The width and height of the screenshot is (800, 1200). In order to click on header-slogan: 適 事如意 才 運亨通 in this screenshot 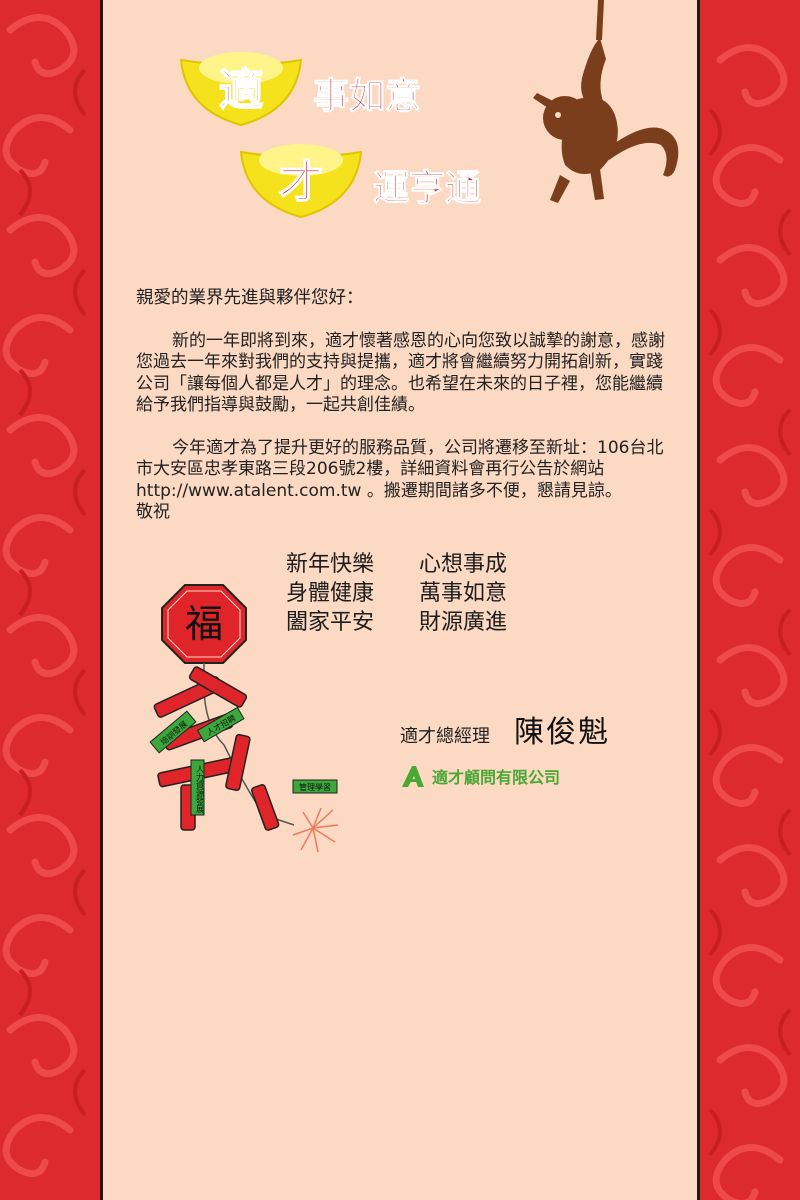, I will do `click(330, 135)`.